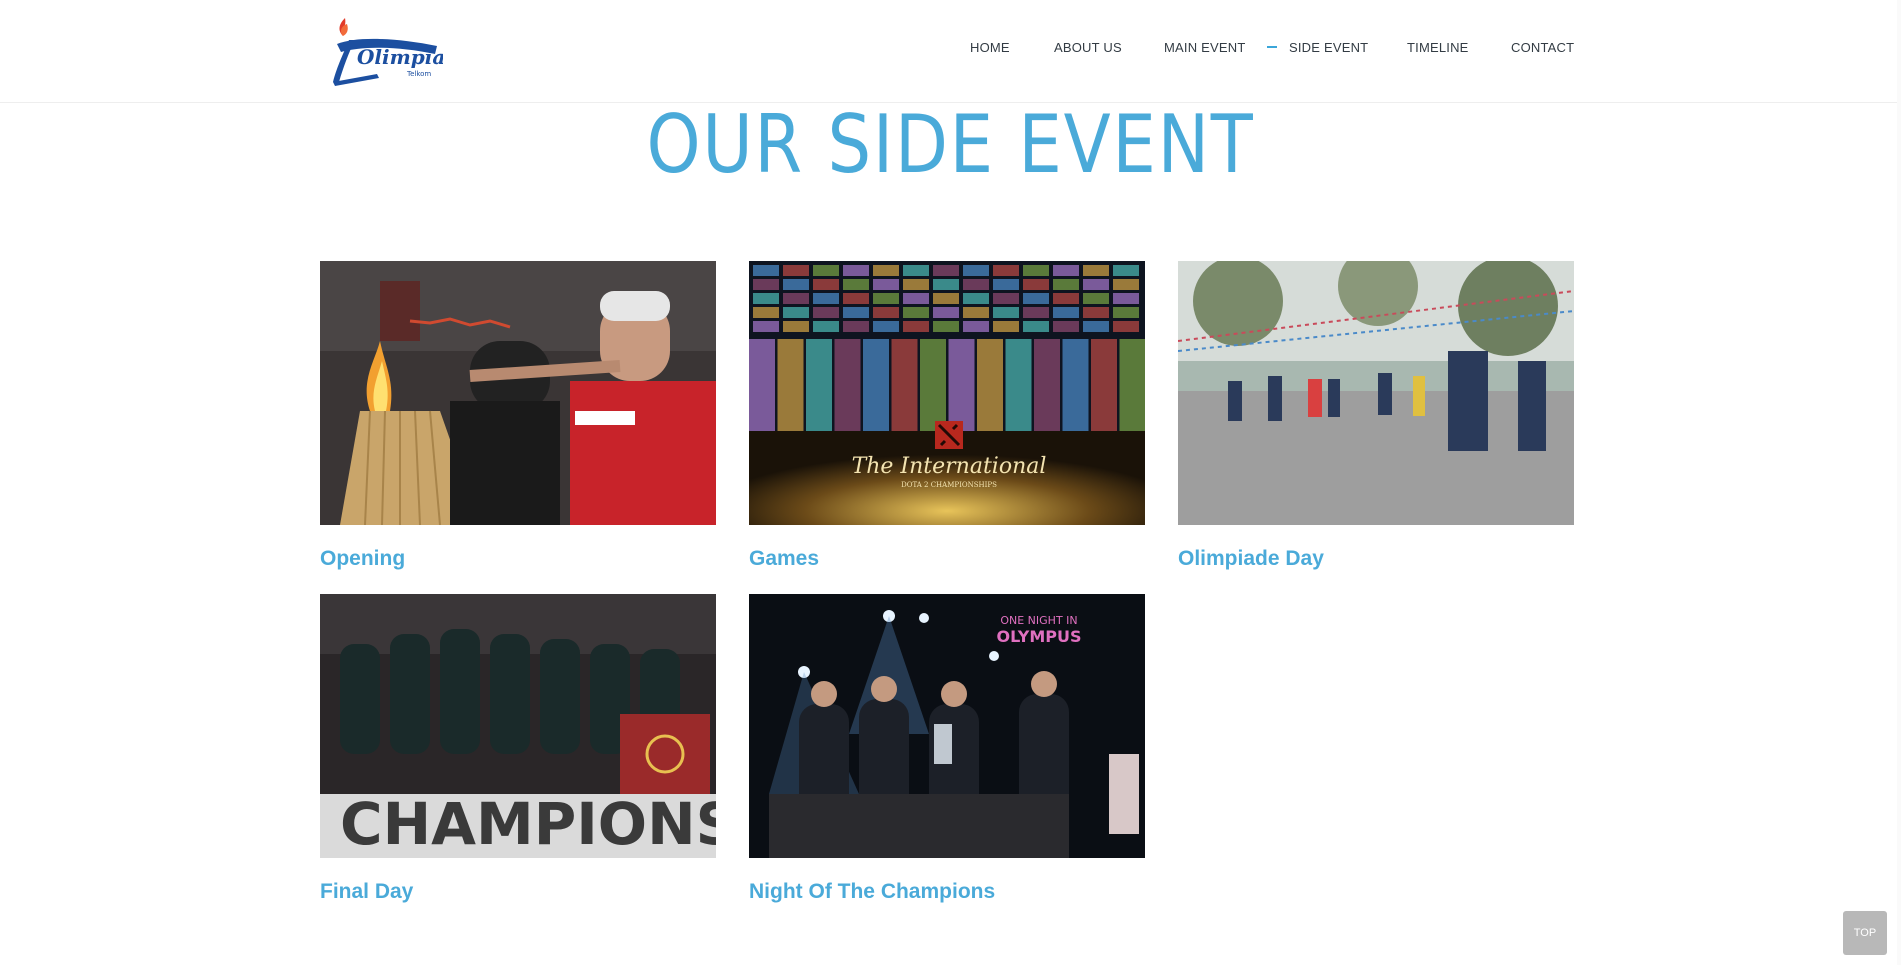 The height and width of the screenshot is (965, 1901). I want to click on page-title: OUR SIDE EVENT, so click(950, 144).